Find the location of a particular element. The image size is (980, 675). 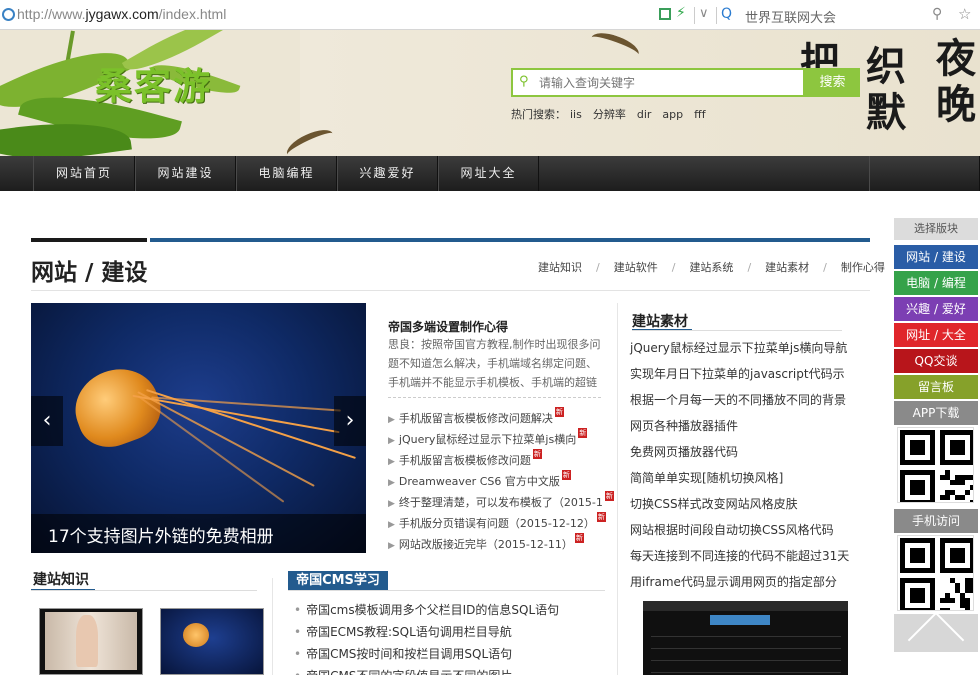

hot-search-link: 分辨率 is located at coordinates (609, 114).